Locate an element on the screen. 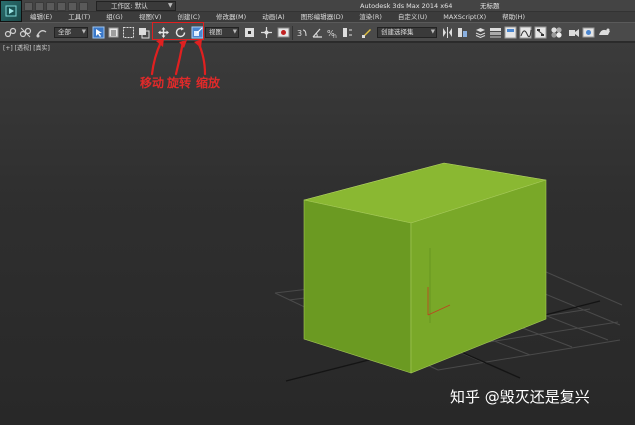  named-selection-sets-dropdown: 创建选择集 ▼ is located at coordinates (407, 32).